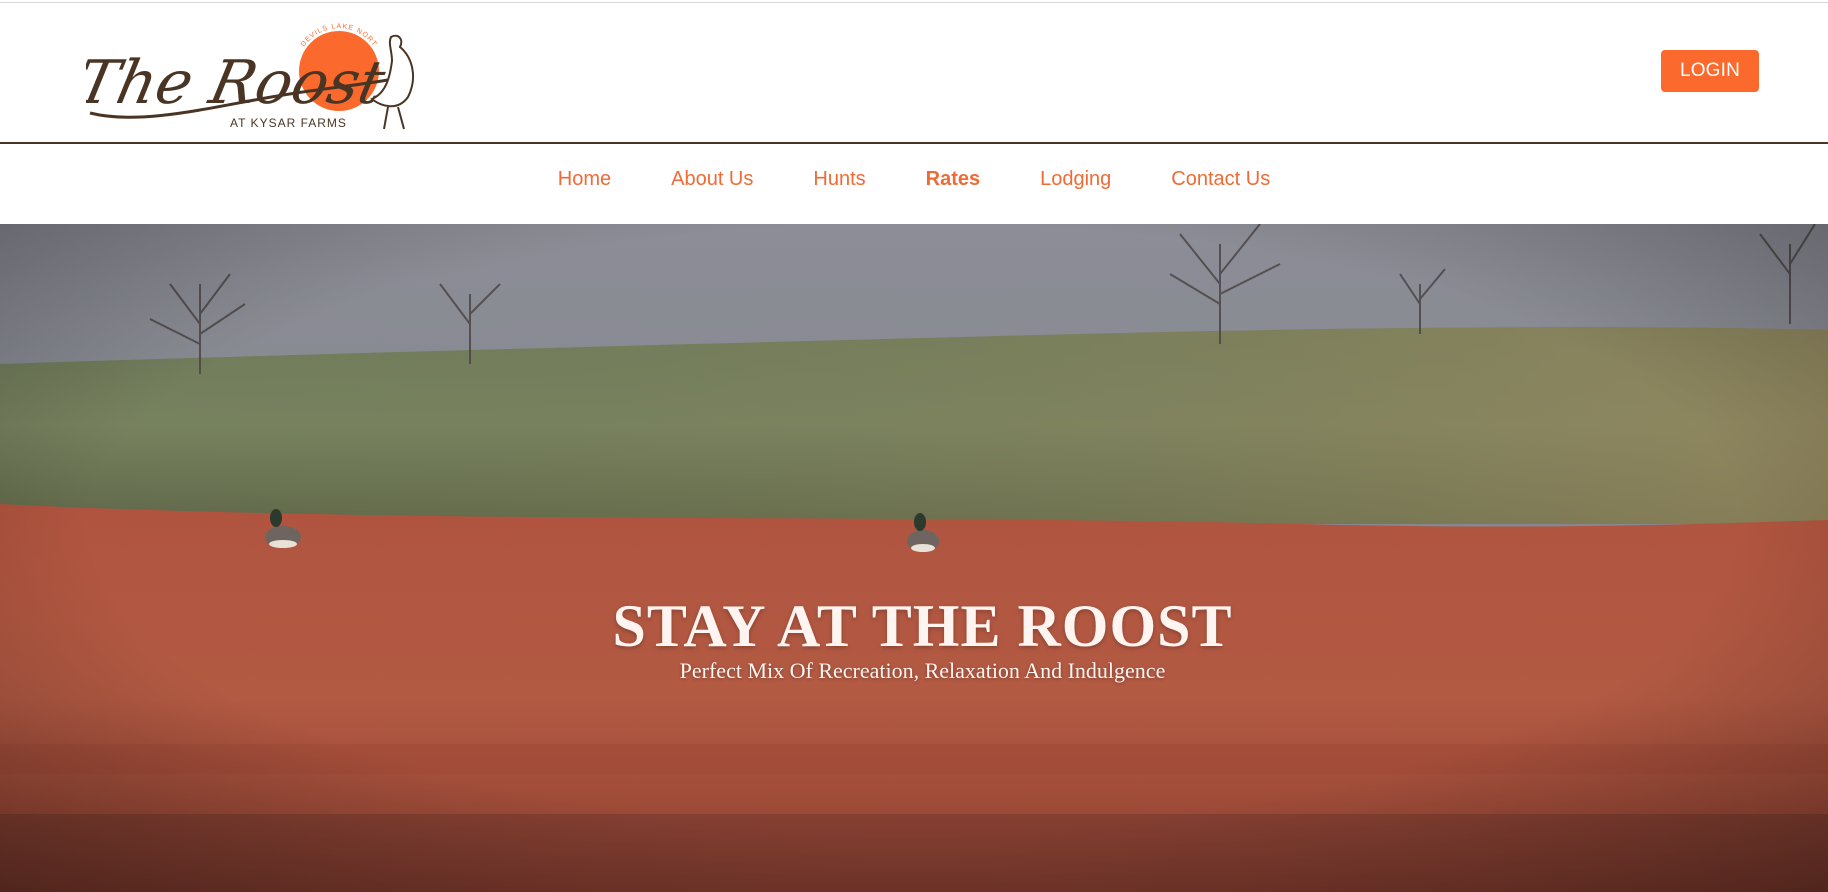 The width and height of the screenshot is (1828, 892). What do you see at coordinates (1220, 179) in the screenshot?
I see `nav-item-contact-us: Contact Us` at bounding box center [1220, 179].